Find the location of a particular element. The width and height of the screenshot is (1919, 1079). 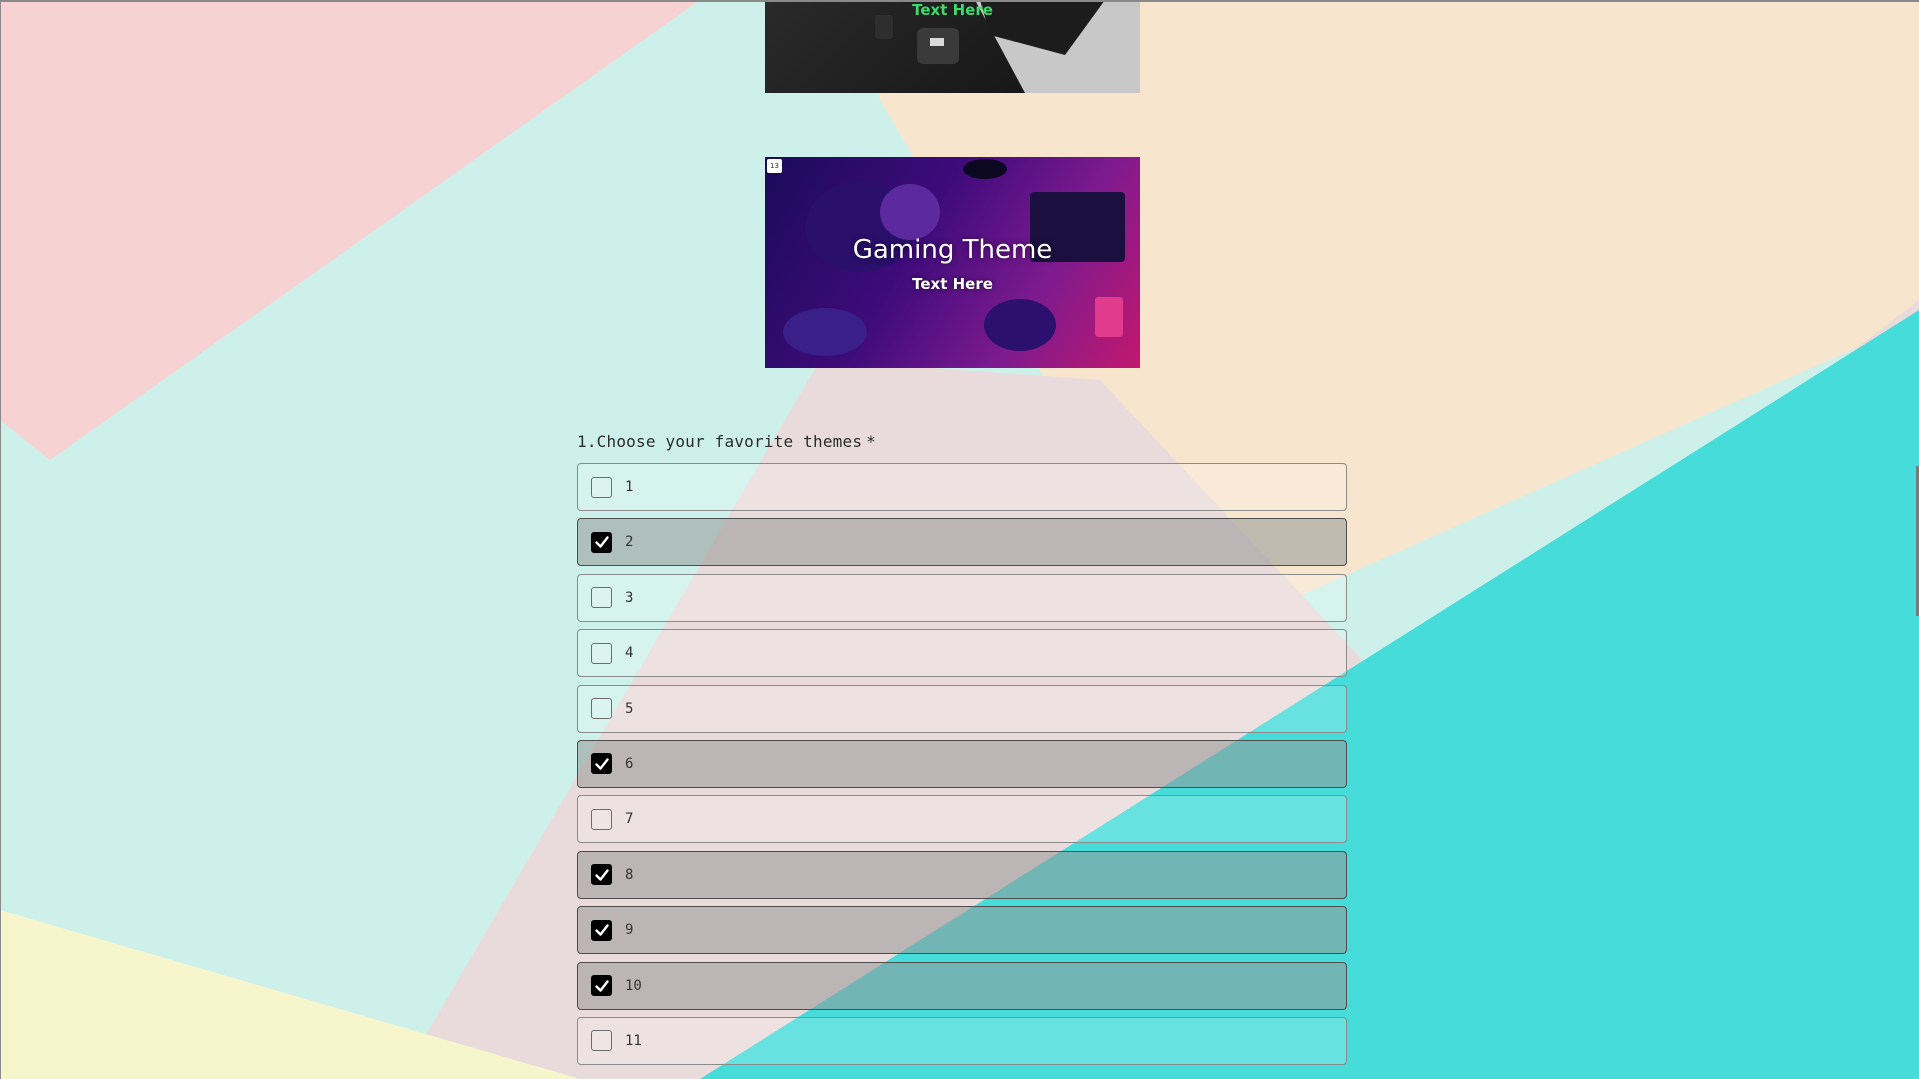

option-row: 8 is located at coordinates (962, 874).